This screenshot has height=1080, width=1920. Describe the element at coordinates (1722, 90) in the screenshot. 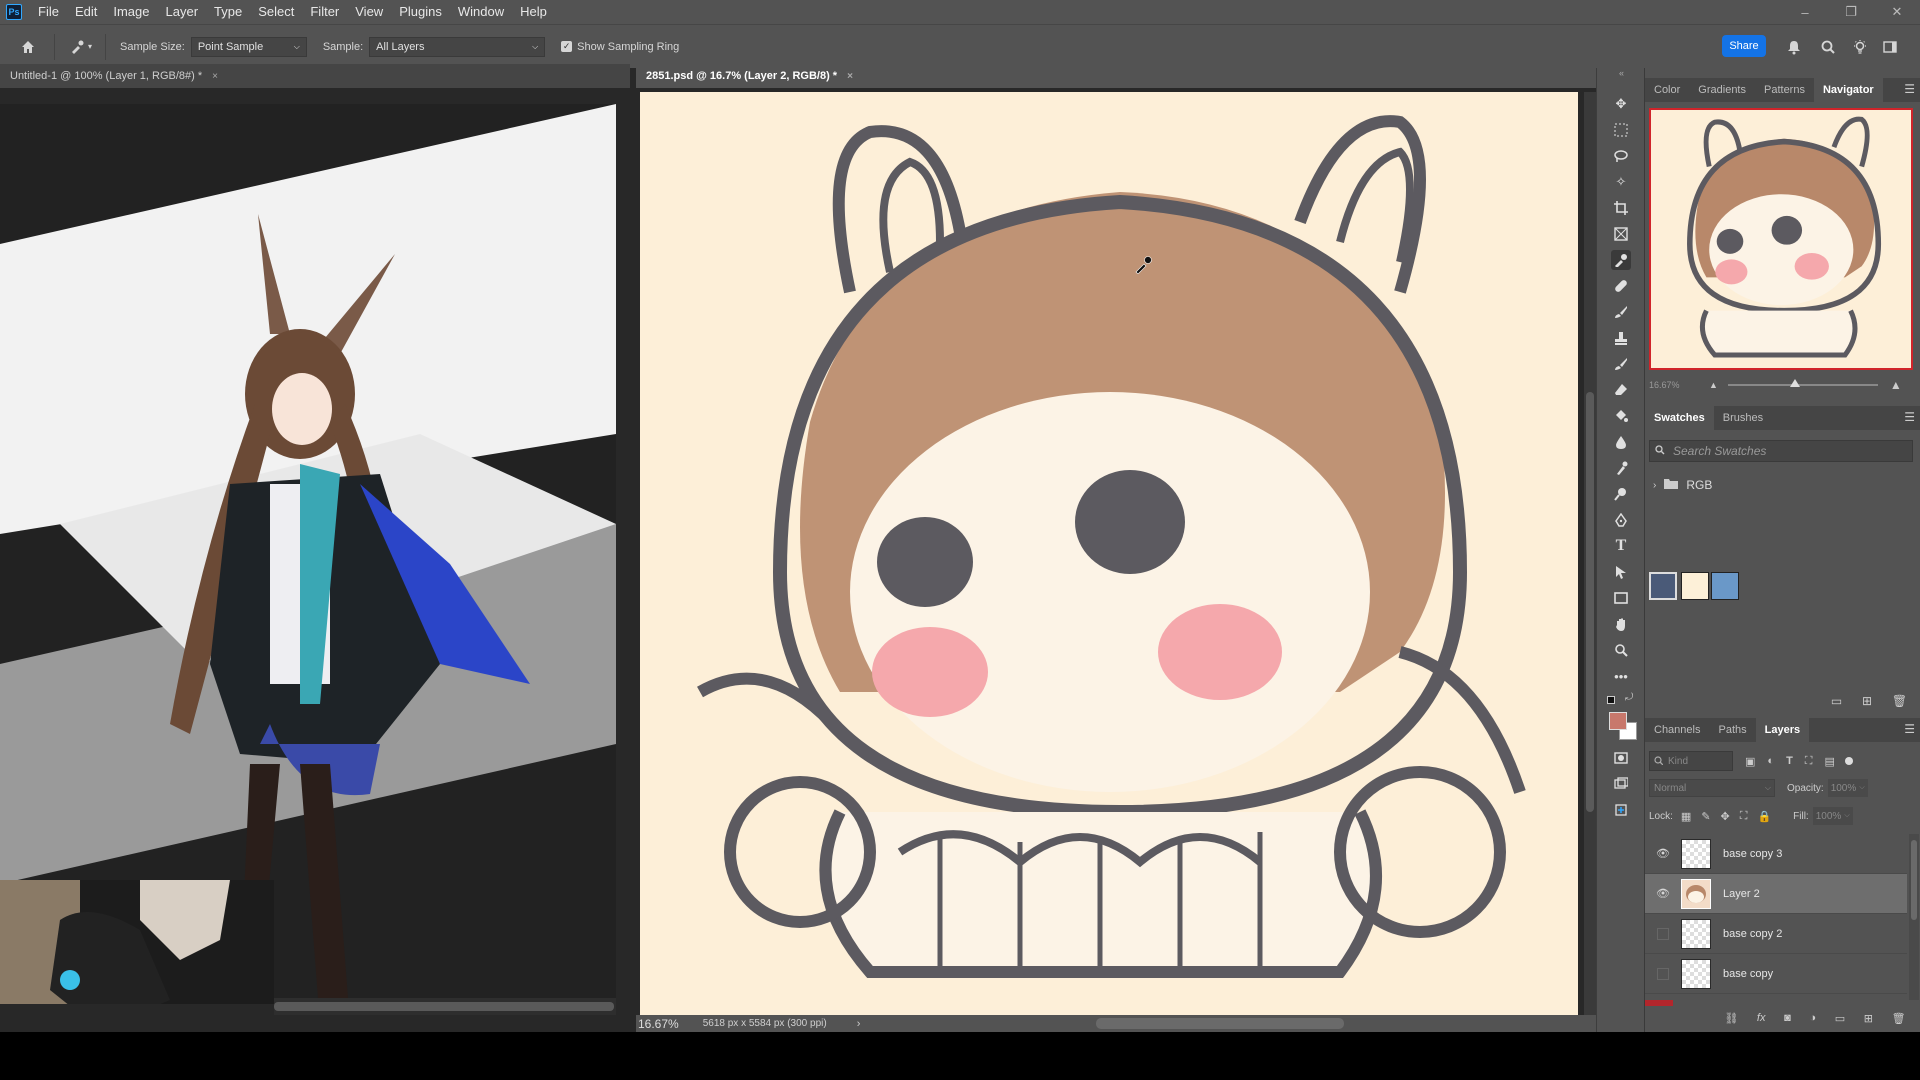

I see `tab-gradients: Gradients` at that location.